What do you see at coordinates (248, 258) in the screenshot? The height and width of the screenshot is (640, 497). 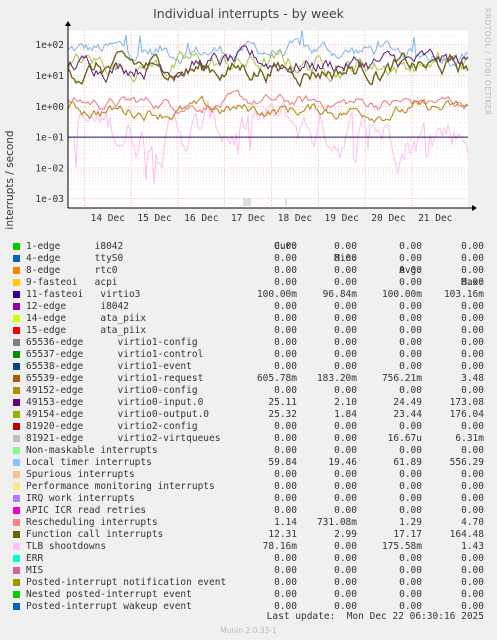 I see `legend-header: Cur: Min: Avg: Max:` at bounding box center [248, 258].